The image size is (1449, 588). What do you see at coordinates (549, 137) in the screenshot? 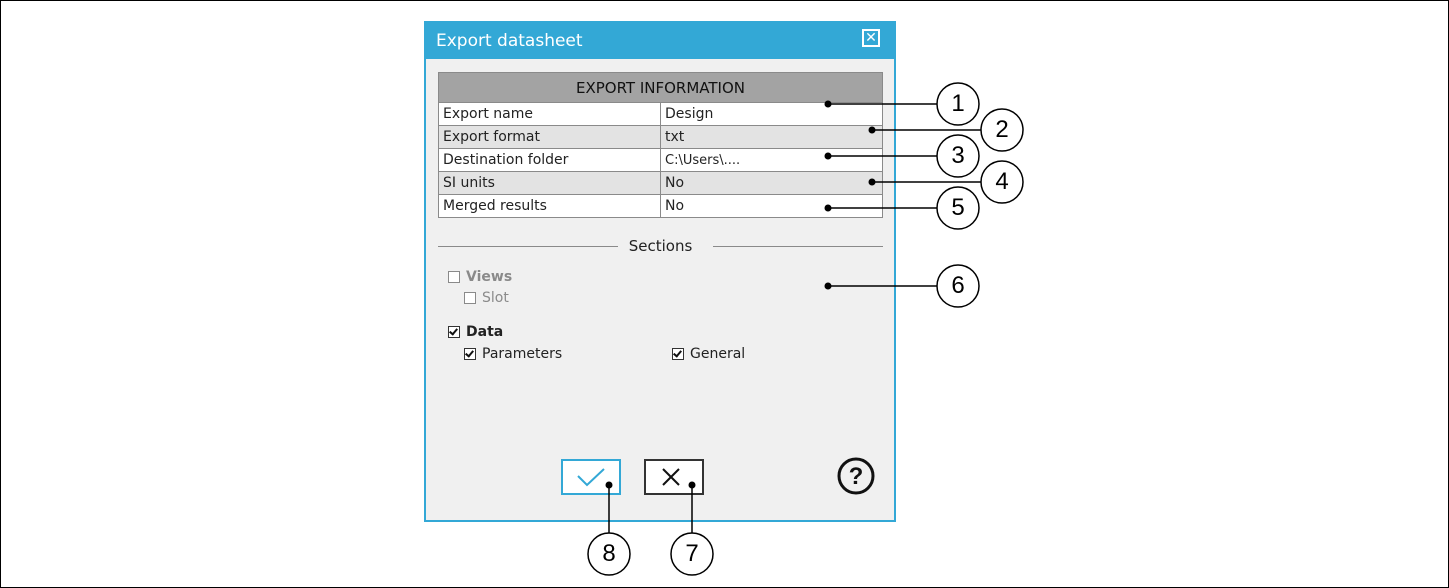
I see `row-key: Export format` at bounding box center [549, 137].